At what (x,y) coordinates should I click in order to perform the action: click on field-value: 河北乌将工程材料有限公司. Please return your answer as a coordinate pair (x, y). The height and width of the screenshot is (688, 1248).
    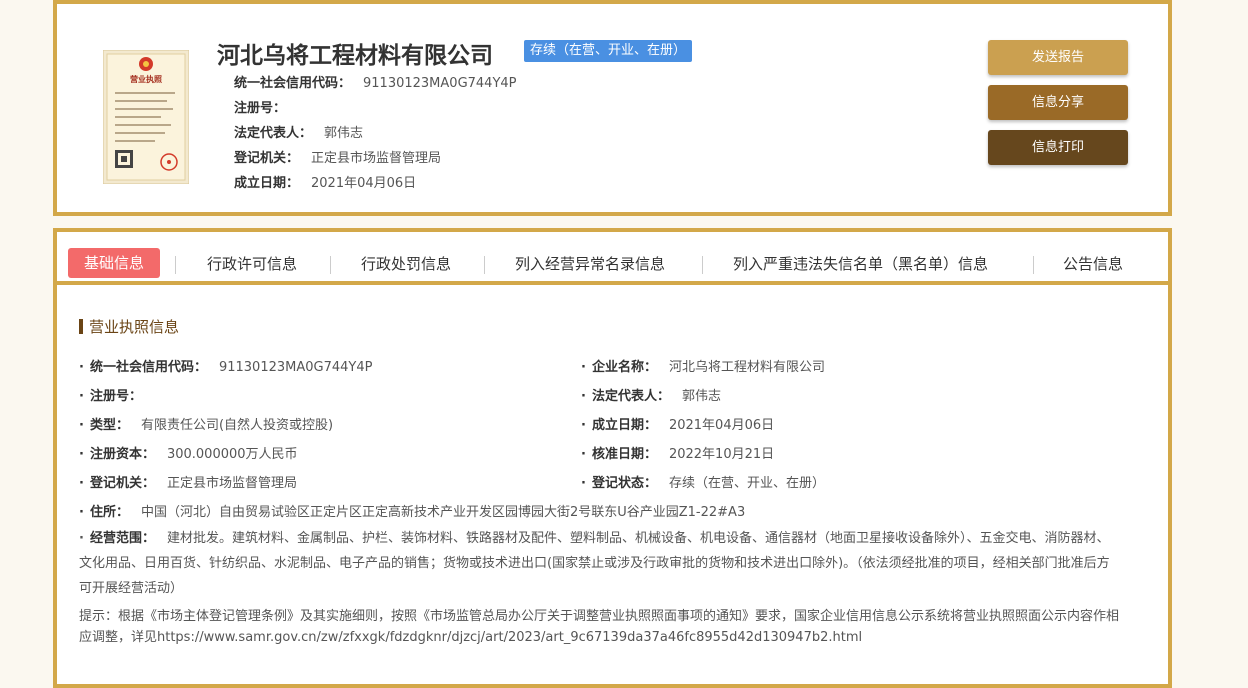
    Looking at the image, I should click on (746, 367).